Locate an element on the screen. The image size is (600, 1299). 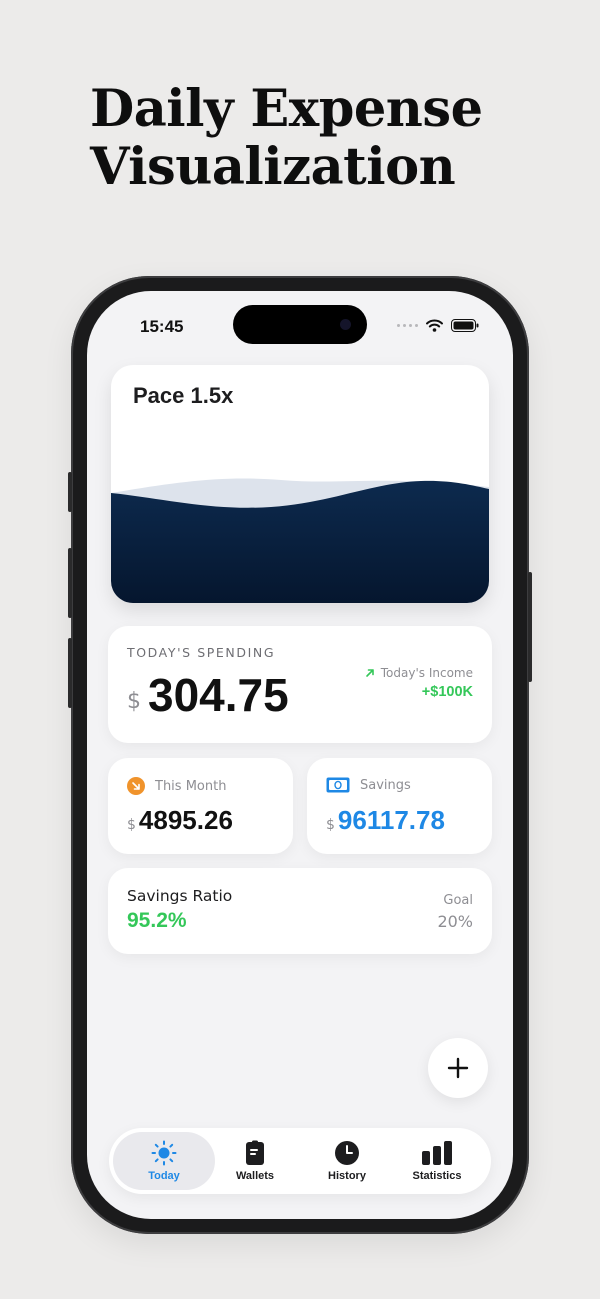
savings-header: Savings is located at coordinates (368, 785).